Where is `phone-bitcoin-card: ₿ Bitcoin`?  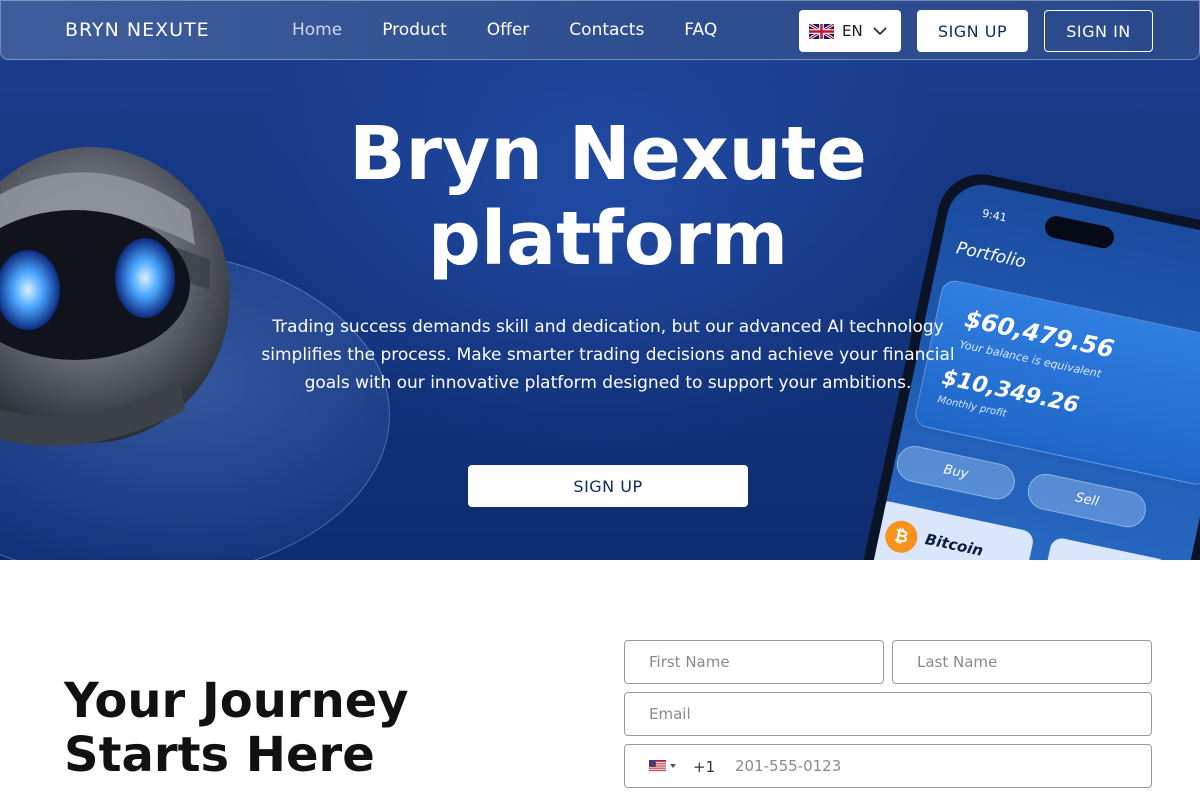 phone-bitcoin-card: ₿ Bitcoin is located at coordinates (948, 529).